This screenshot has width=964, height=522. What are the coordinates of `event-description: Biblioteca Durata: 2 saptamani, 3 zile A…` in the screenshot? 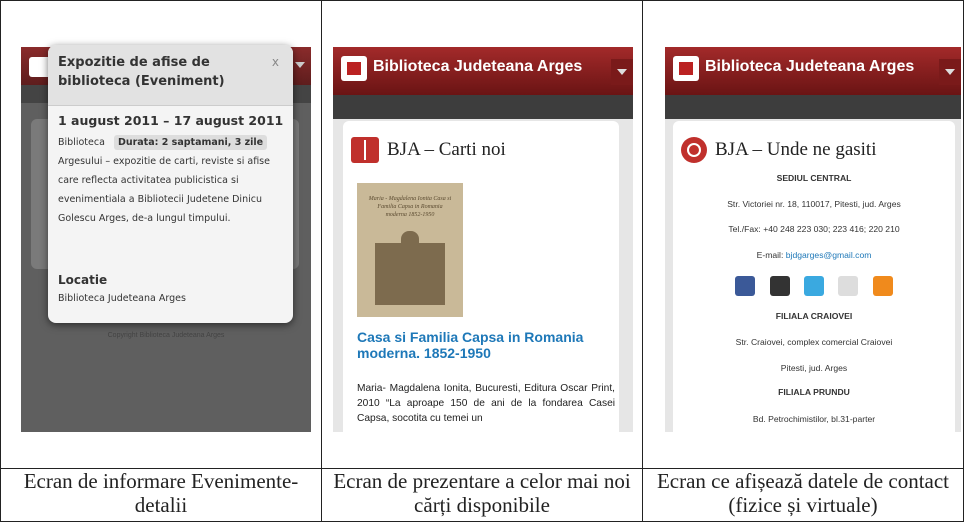 It's located at (172, 180).